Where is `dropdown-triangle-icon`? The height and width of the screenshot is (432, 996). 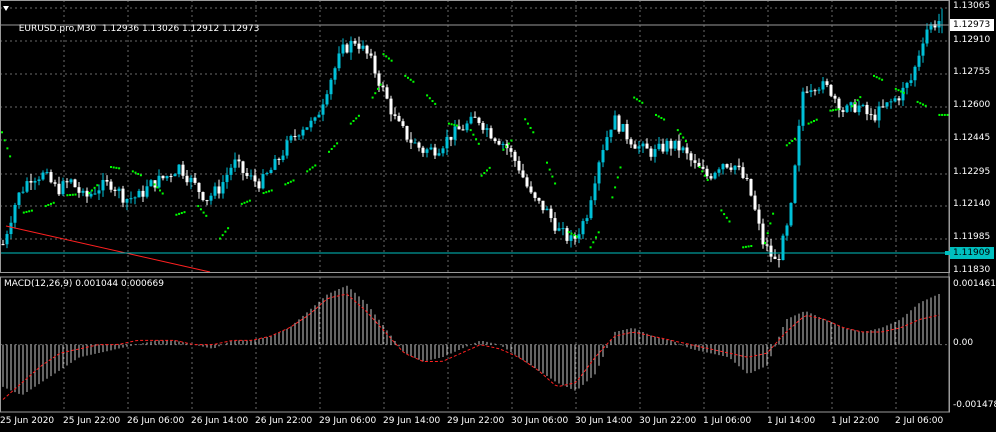
dropdown-triangle-icon is located at coordinates (6, 8).